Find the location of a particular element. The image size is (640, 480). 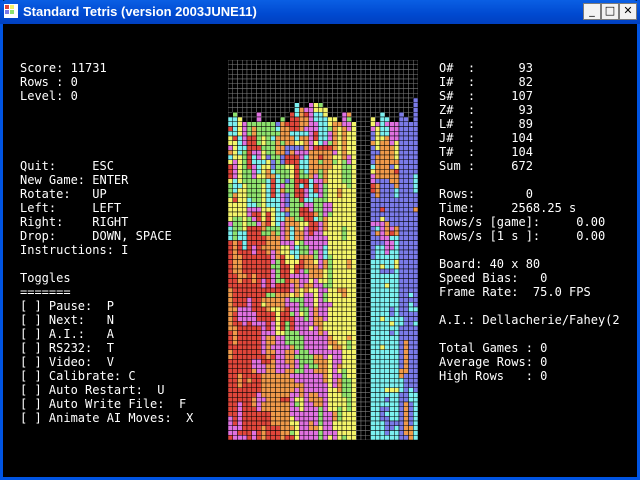

toggle-animate-ai: [ ] Animate AI Moves: X is located at coordinates (106, 418).